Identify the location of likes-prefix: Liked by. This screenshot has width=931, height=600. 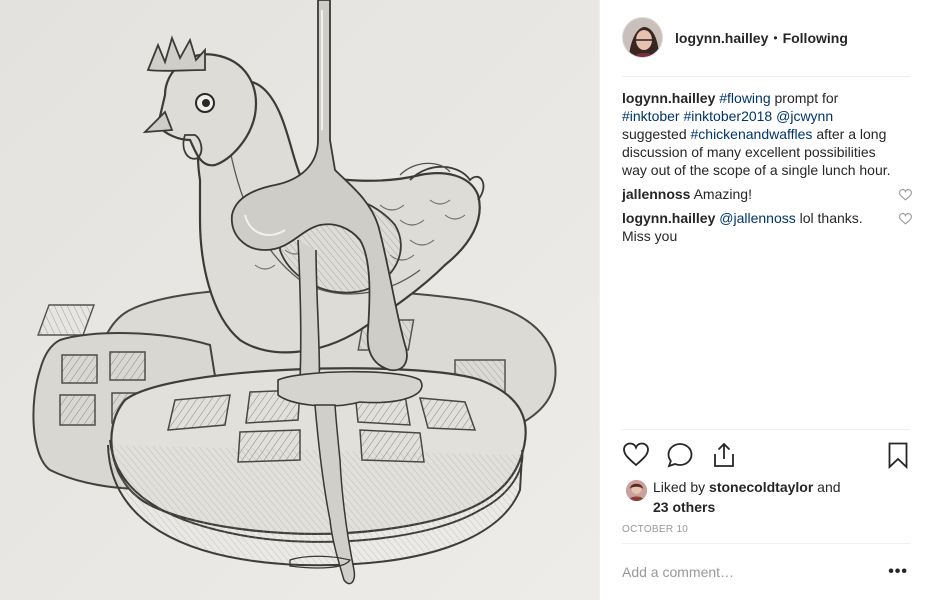
(681, 487).